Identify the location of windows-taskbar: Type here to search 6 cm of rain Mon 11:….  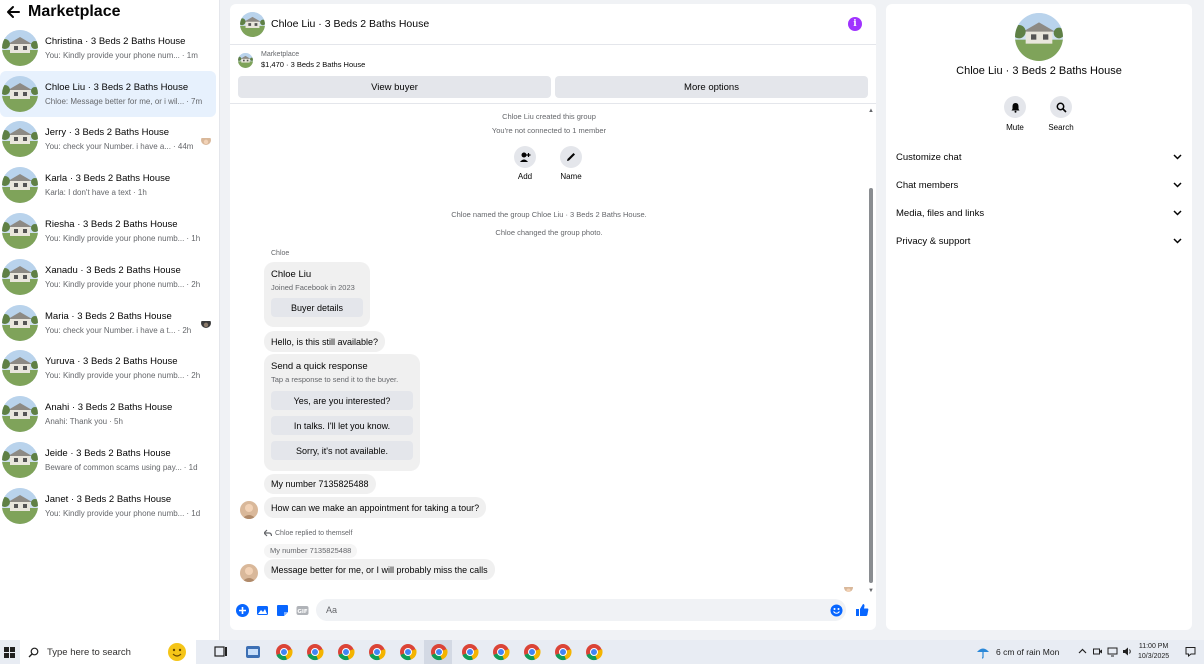
(602, 652).